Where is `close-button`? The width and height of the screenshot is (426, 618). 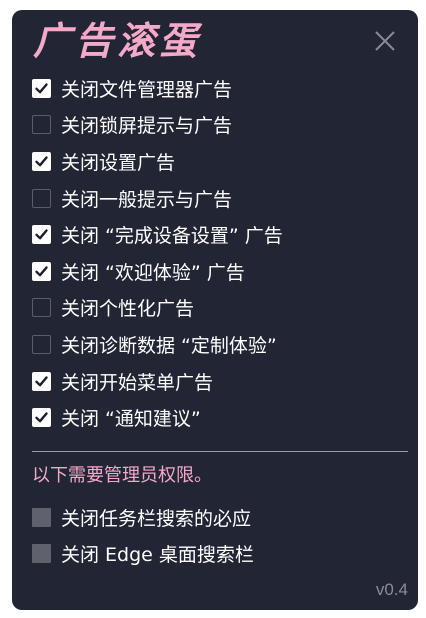
close-button is located at coordinates (385, 41).